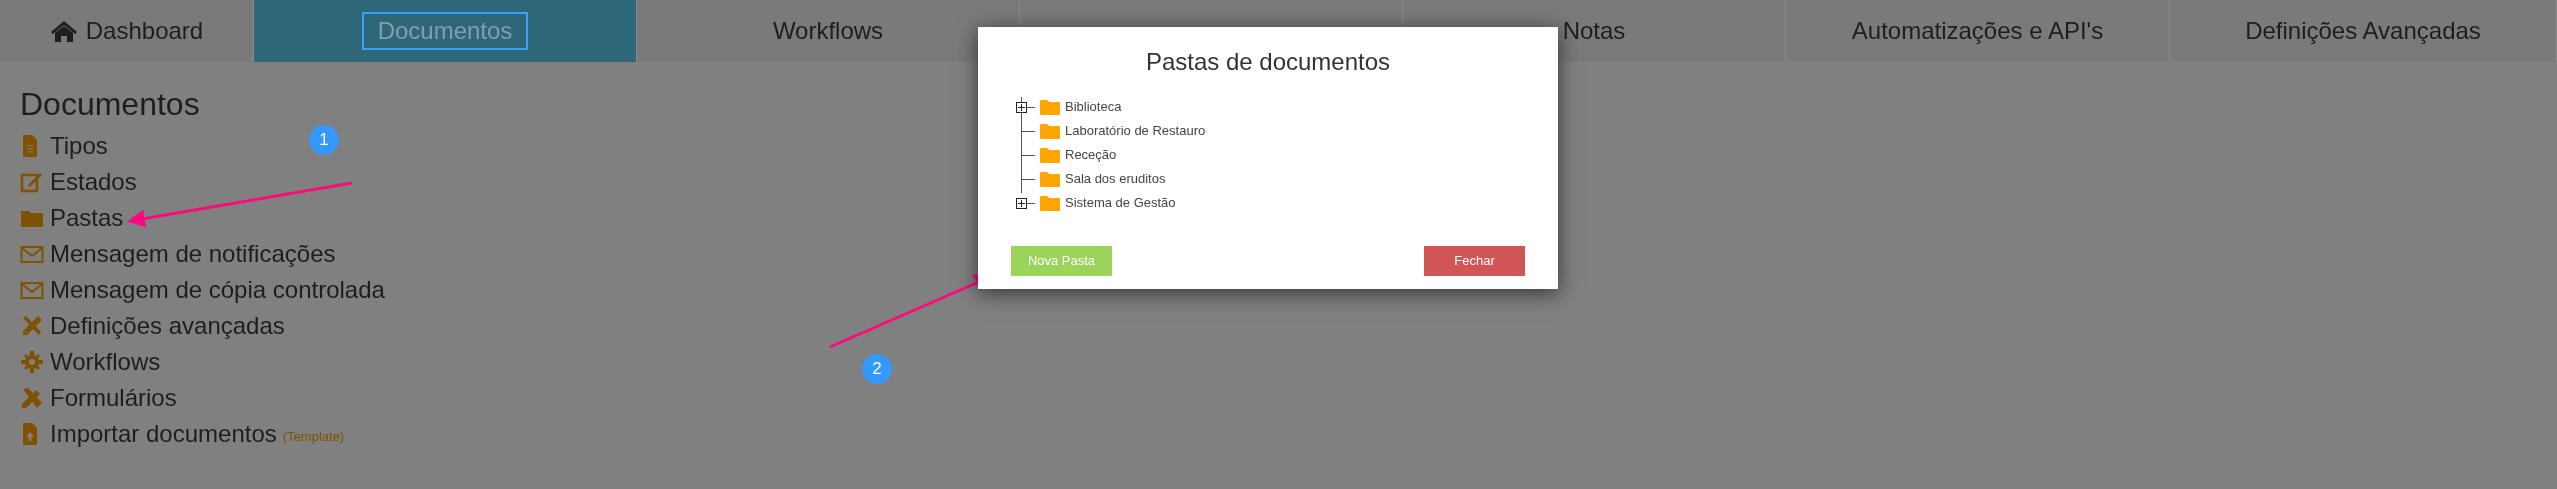 The height and width of the screenshot is (489, 2557). I want to click on step-badge: 2, so click(877, 369).